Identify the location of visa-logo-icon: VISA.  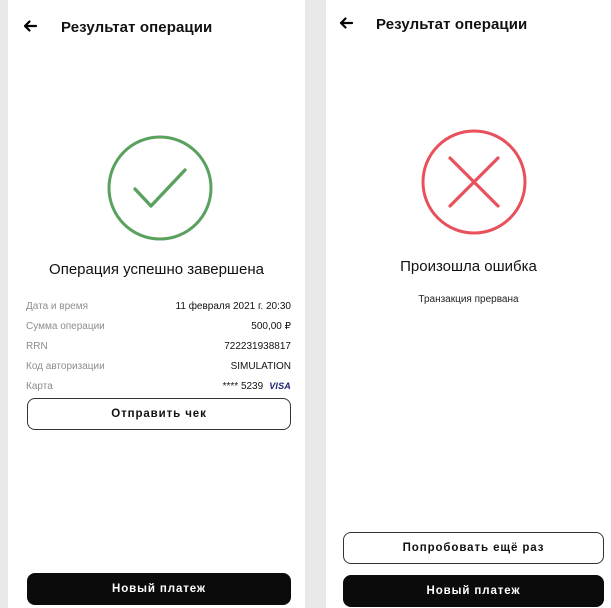
(280, 386).